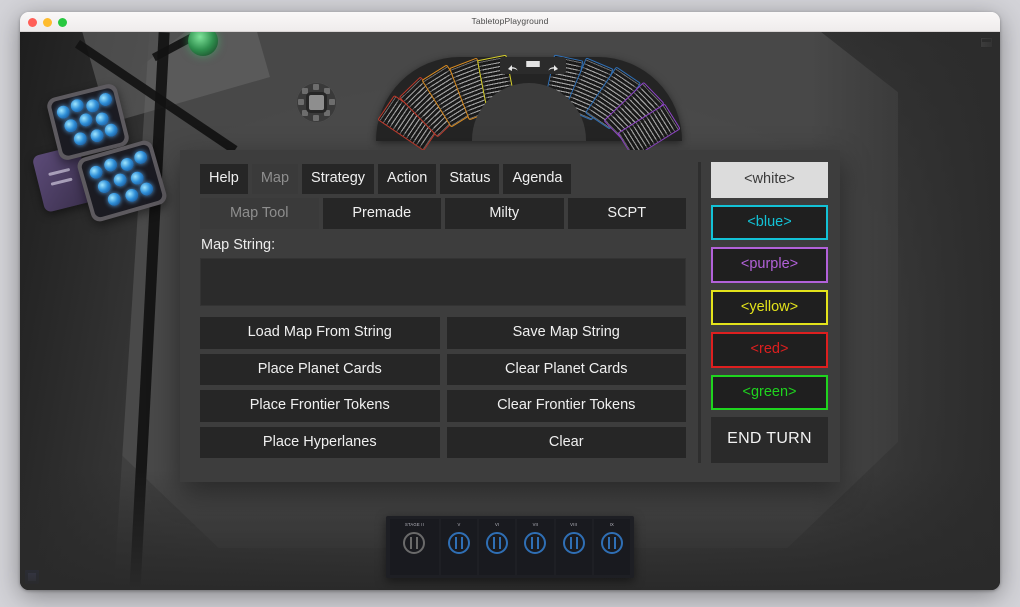  What do you see at coordinates (566, 333) in the screenshot?
I see `save-map-string-button: Save Map String` at bounding box center [566, 333].